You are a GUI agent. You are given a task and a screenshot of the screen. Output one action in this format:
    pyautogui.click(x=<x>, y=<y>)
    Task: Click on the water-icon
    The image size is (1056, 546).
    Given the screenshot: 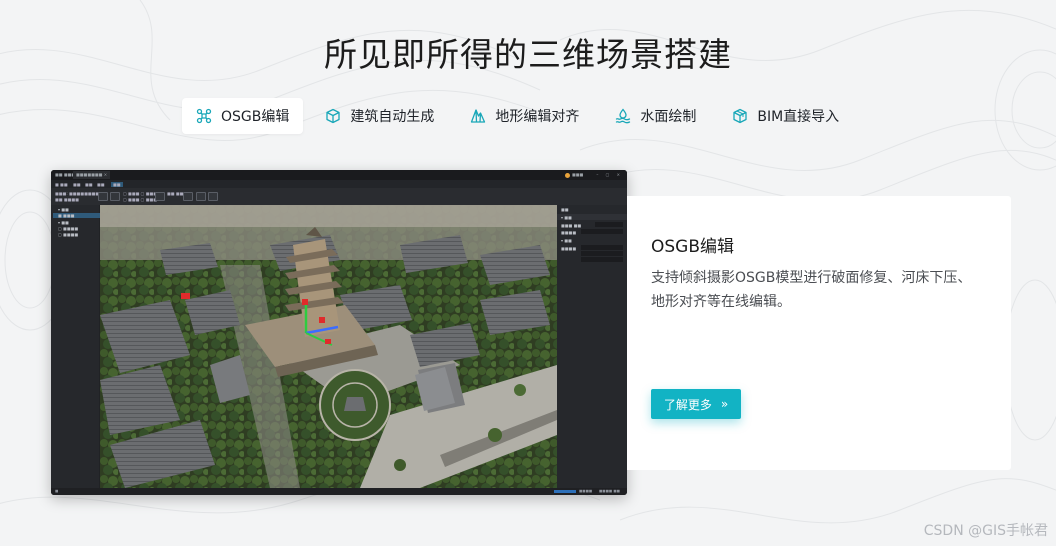 What is the action you would take?
    pyautogui.click(x=623, y=116)
    